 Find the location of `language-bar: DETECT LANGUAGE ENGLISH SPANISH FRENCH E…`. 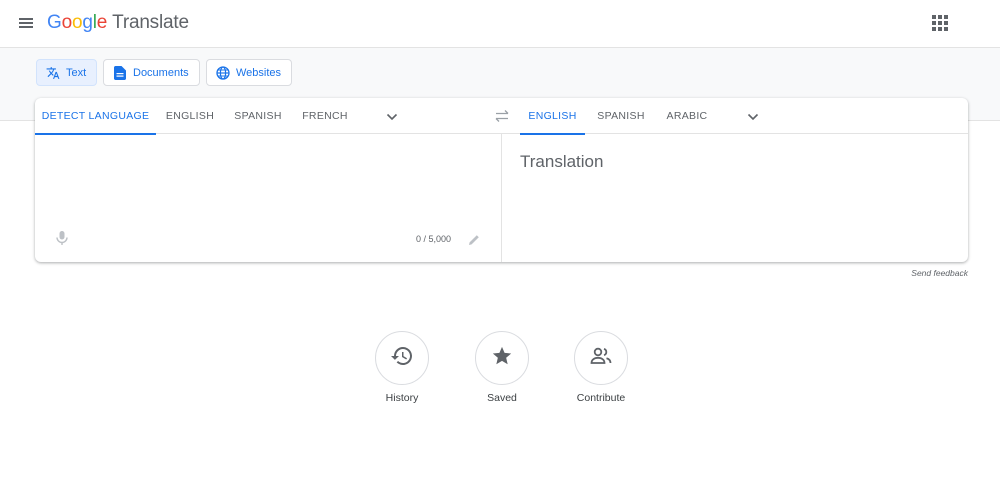

language-bar: DETECT LANGUAGE ENGLISH SPANISH FRENCH E… is located at coordinates (501, 116).